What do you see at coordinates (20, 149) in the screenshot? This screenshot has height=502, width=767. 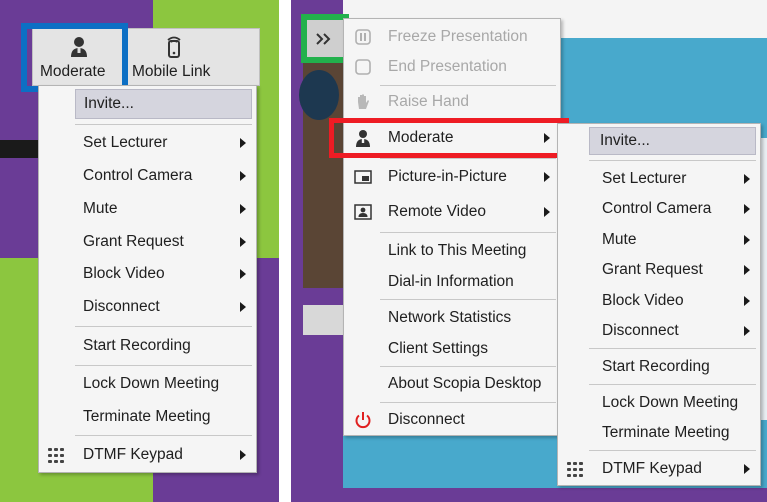 I see `bg-dark-strip` at bounding box center [20, 149].